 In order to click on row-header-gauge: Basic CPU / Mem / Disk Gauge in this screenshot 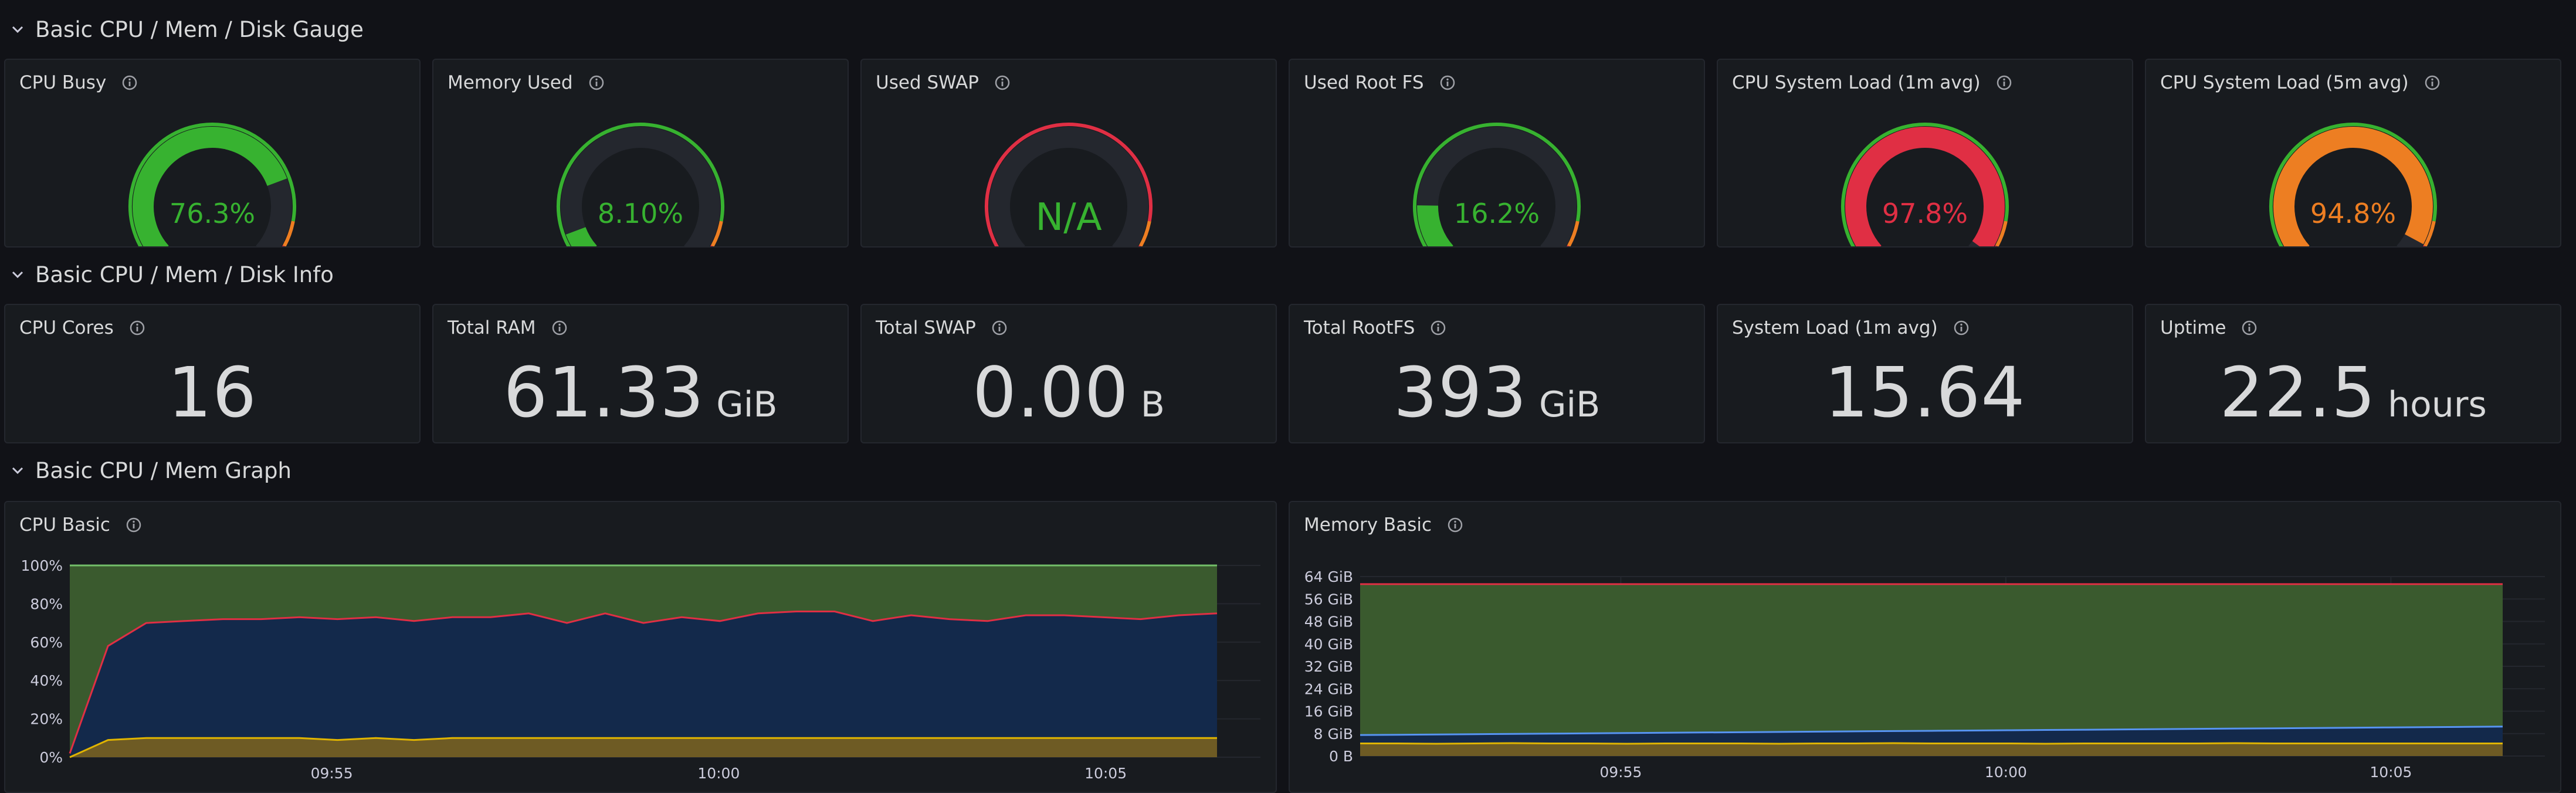, I will do `click(182, 29)`.